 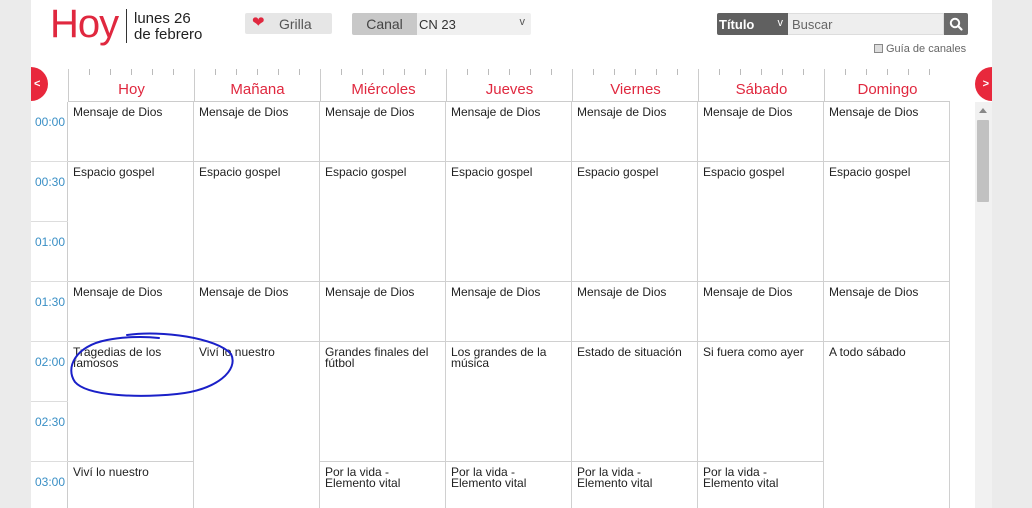 I want to click on prev-week-button: <, so click(x=39, y=84).